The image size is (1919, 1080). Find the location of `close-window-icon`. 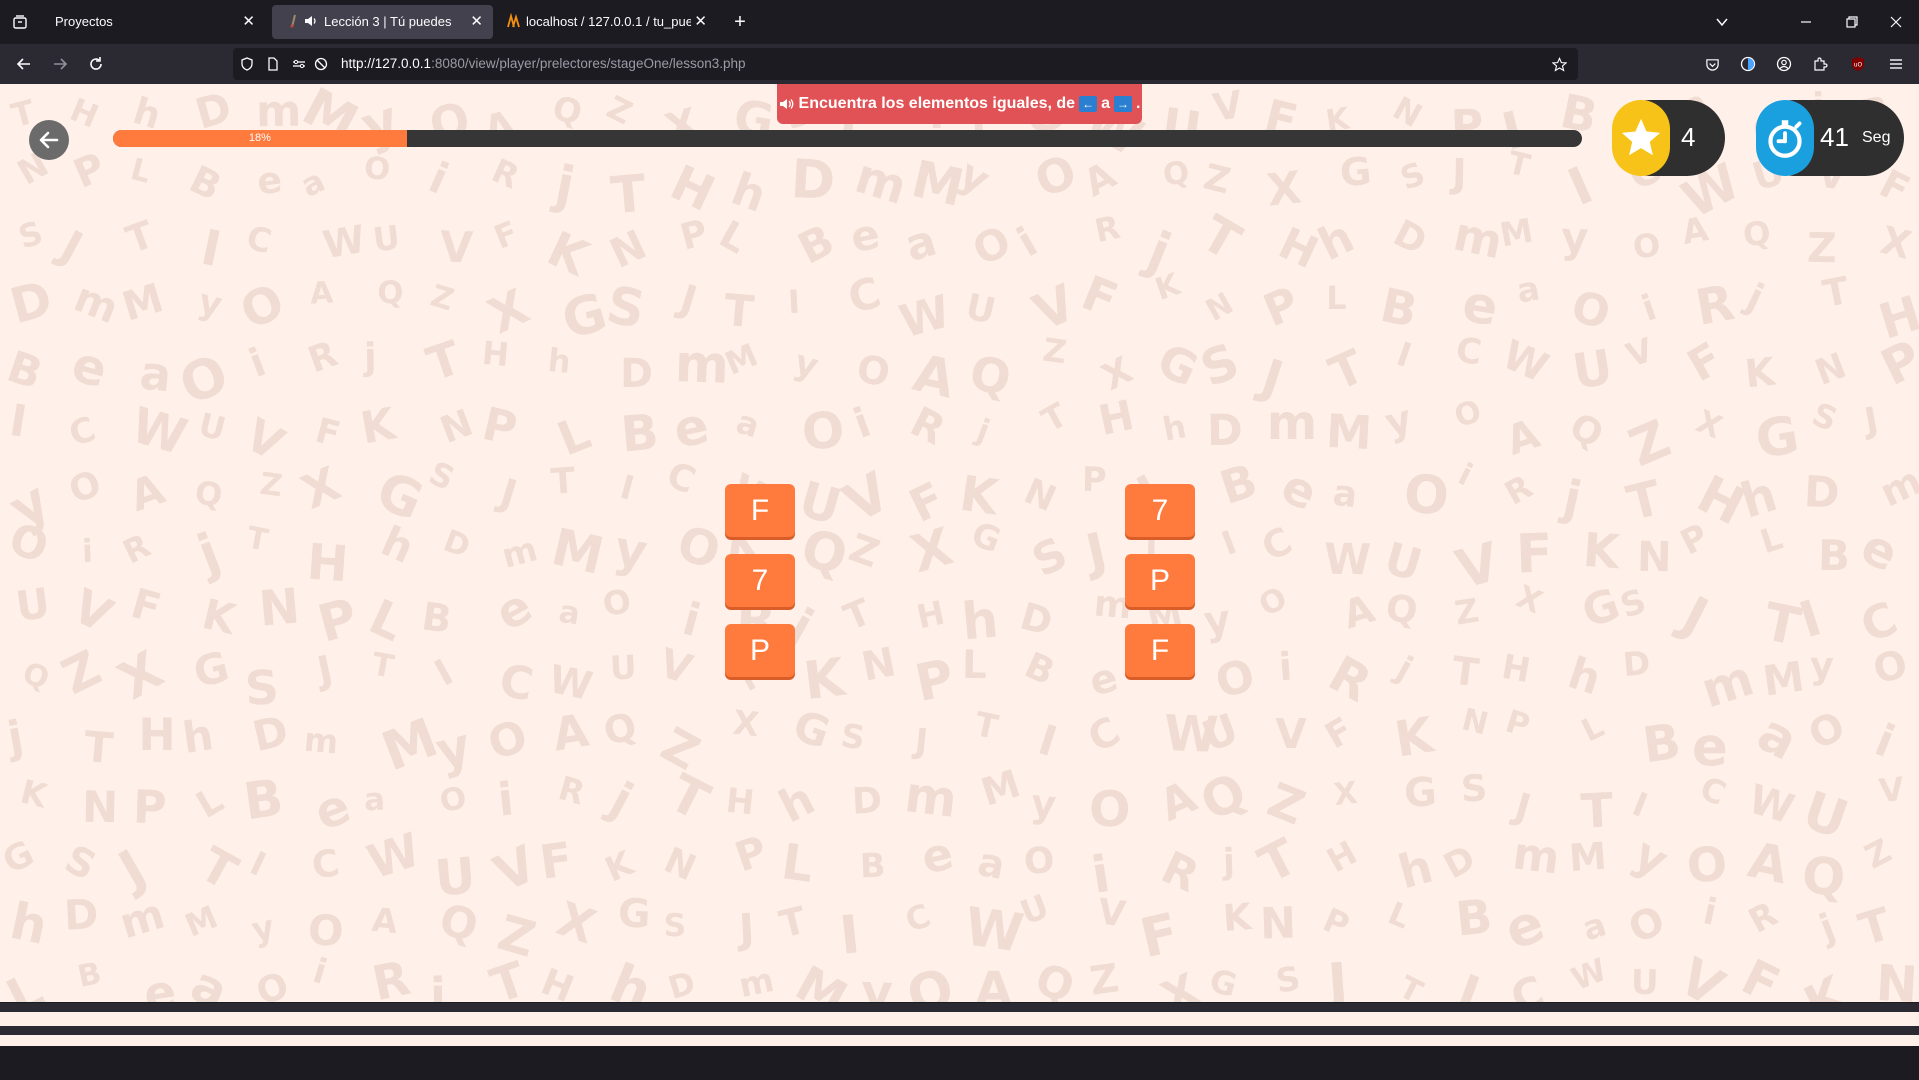

close-window-icon is located at coordinates (1896, 22).